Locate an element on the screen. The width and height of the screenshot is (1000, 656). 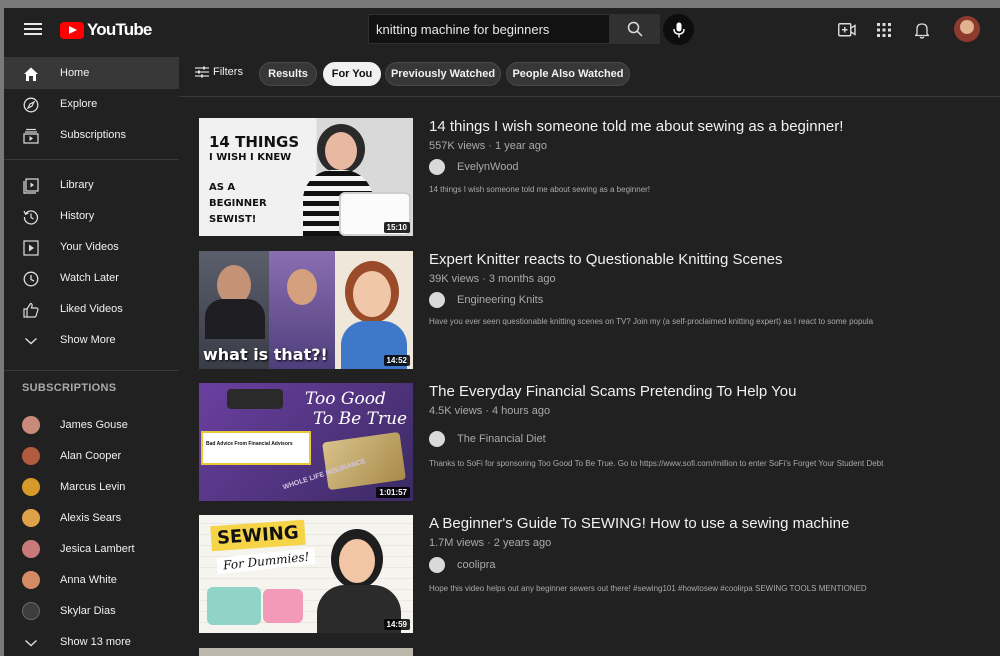
sidebar-item-label: History is located at coordinates (77, 216).